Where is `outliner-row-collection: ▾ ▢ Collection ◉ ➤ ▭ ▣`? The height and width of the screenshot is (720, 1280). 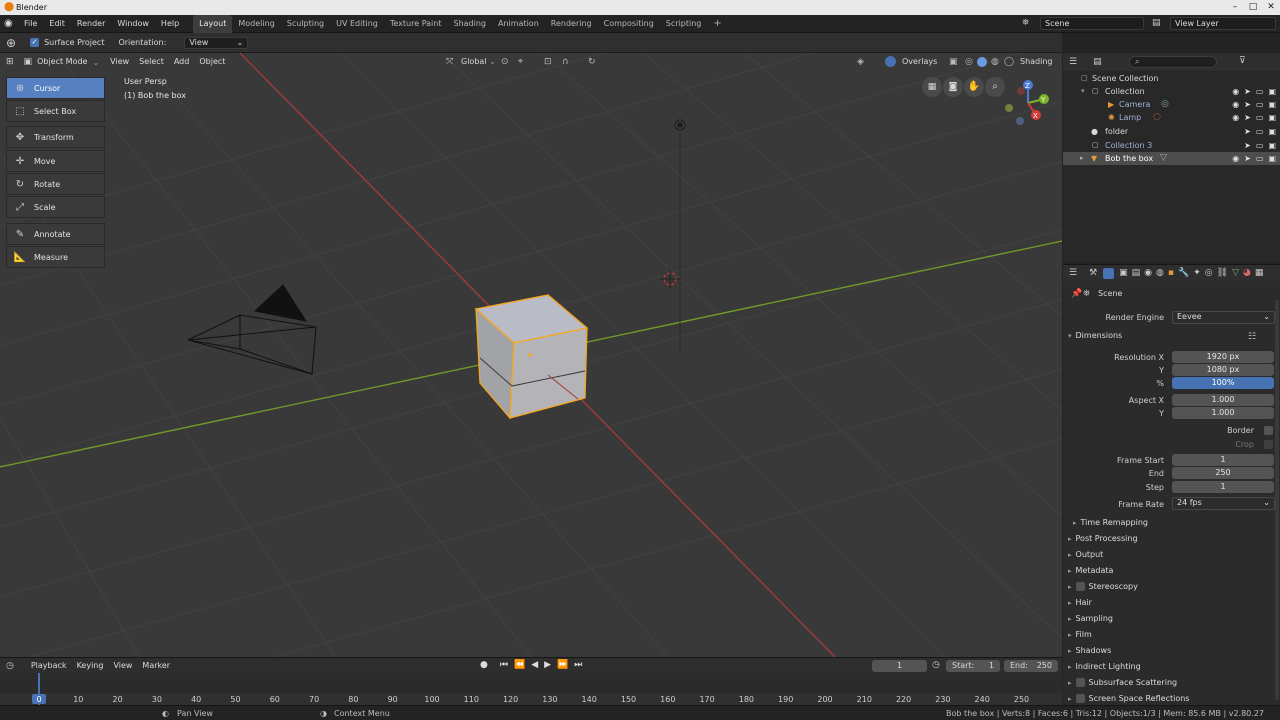
outliner-row-collection: ▾ ▢ Collection ◉ ➤ ▭ ▣ is located at coordinates (1171, 91).